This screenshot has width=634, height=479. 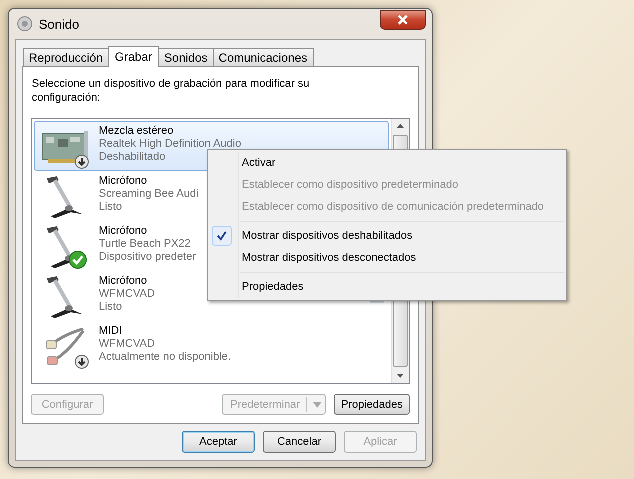 What do you see at coordinates (170, 144) in the screenshot?
I see `device-driver: Realtek High Definition Audio` at bounding box center [170, 144].